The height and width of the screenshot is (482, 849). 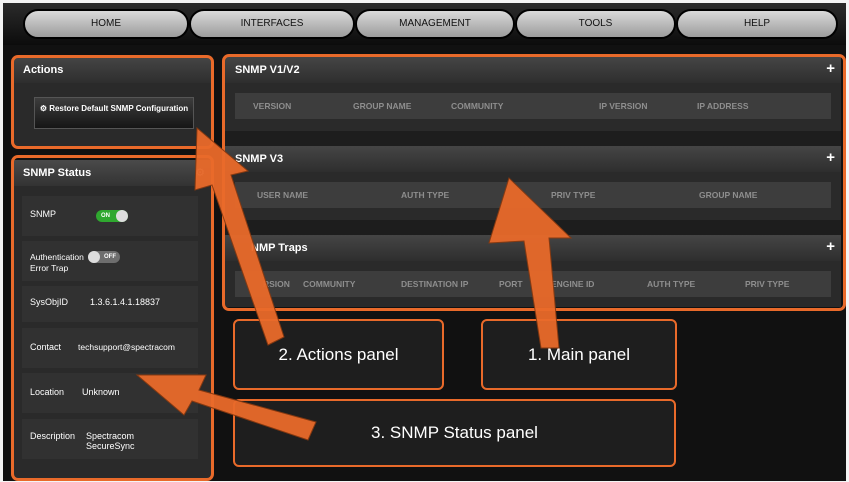 I want to click on arrow-to-actions, so click(x=239, y=236).